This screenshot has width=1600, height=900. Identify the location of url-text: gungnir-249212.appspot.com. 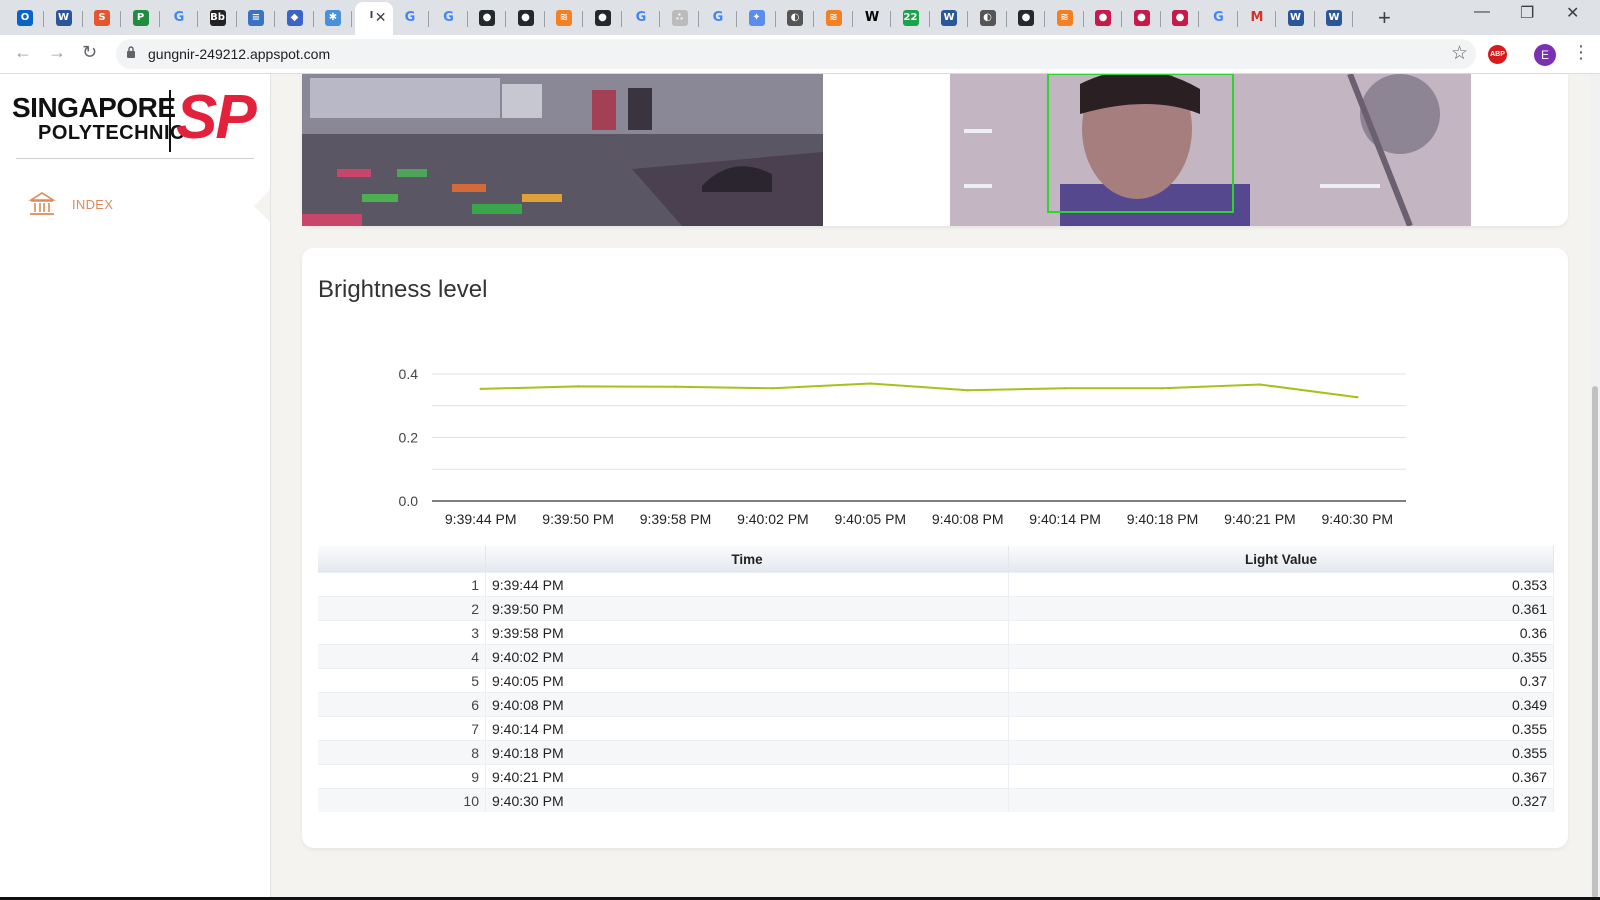
(239, 54).